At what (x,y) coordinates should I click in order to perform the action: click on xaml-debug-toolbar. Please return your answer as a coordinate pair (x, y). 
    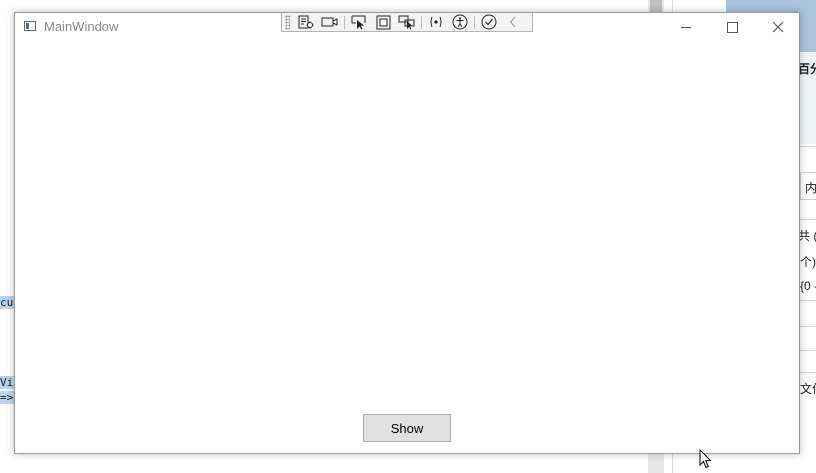
    Looking at the image, I should click on (407, 22).